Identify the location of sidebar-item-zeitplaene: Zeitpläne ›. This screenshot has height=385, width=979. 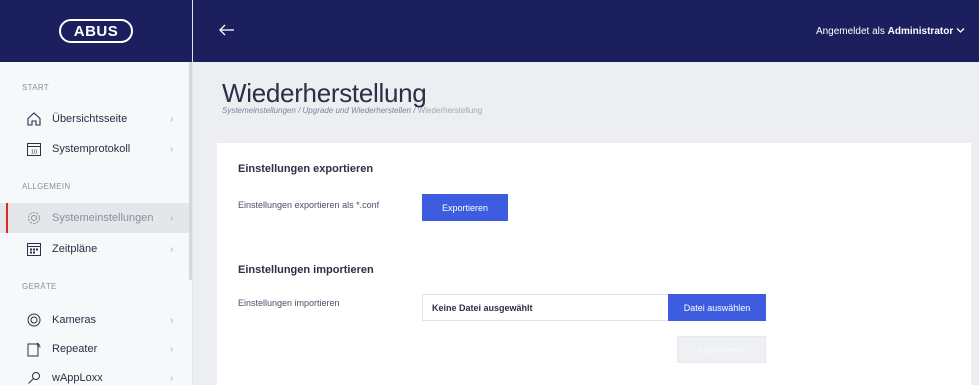
(95, 249).